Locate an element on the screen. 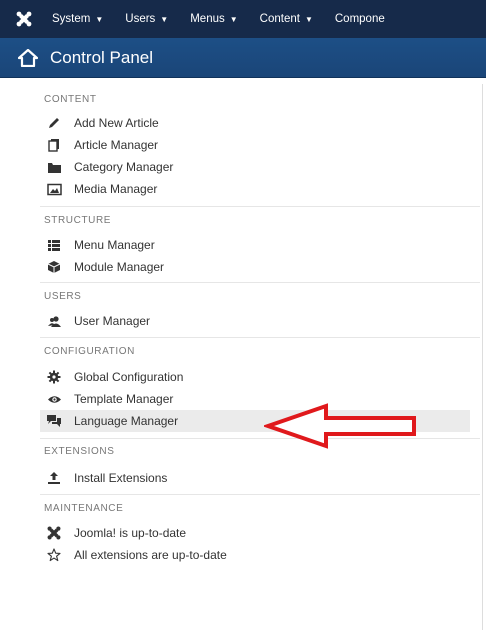 The image size is (486, 630). nav-menu-users: Users ▼ is located at coordinates (146, 19).